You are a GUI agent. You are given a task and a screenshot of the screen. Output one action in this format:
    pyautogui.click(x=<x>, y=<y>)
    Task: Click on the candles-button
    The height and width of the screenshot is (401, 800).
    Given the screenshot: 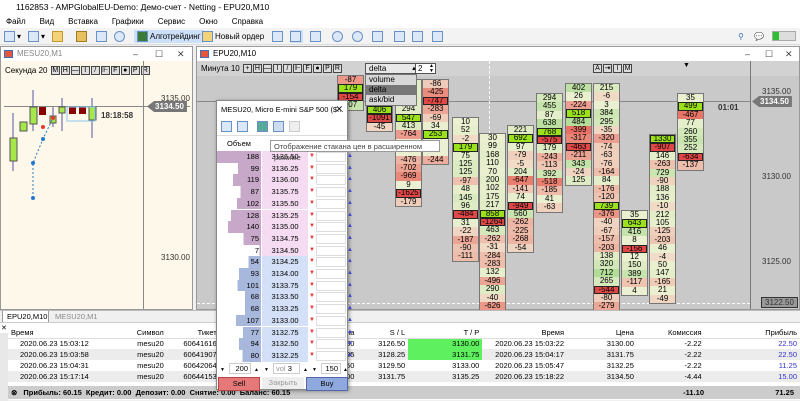 What is the action you would take?
    pyautogui.click(x=296, y=36)
    